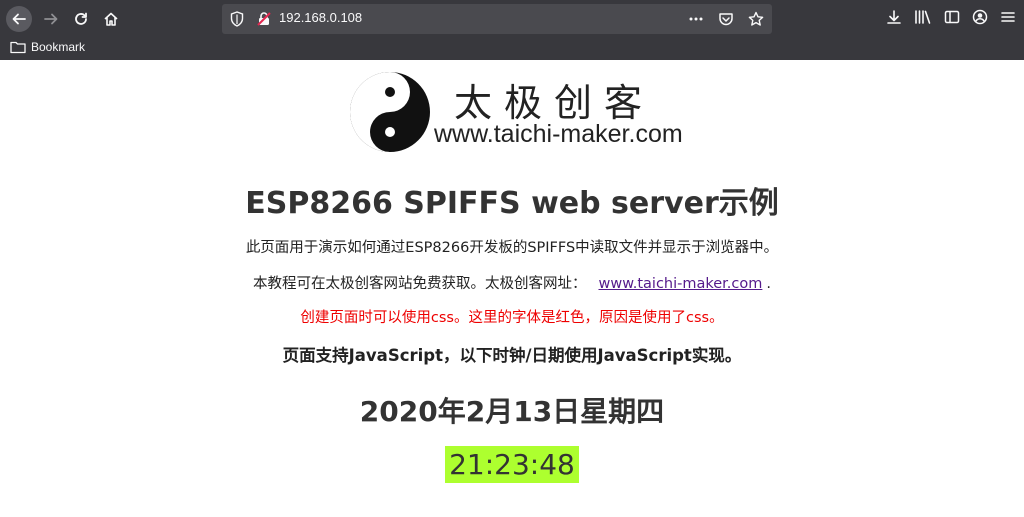  What do you see at coordinates (512, 411) in the screenshot?
I see `date-display: 2020年2月13日星期四` at bounding box center [512, 411].